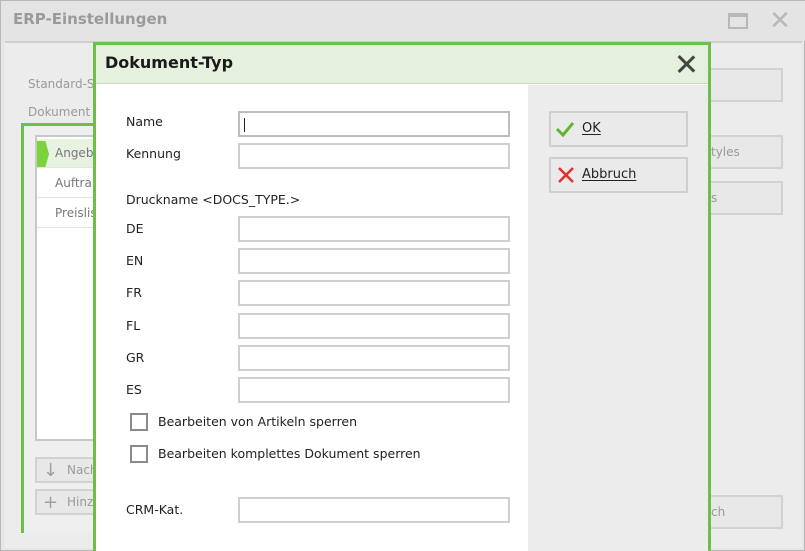 This screenshot has height=551, width=805. Describe the element at coordinates (258, 421) in the screenshot. I see `lock-articles-label: Bearbeiten von Artikeln sperren` at that location.